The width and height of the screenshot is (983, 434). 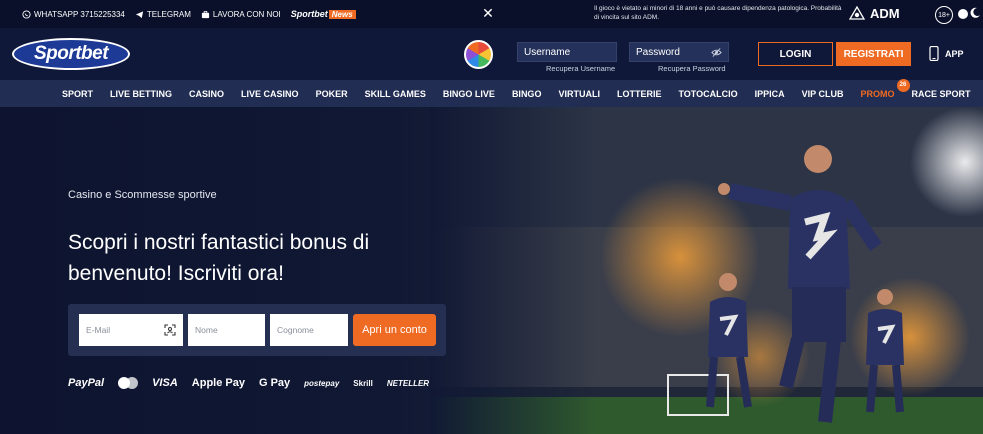 What do you see at coordinates (165, 383) in the screenshot?
I see `visa-logo: VISA` at bounding box center [165, 383].